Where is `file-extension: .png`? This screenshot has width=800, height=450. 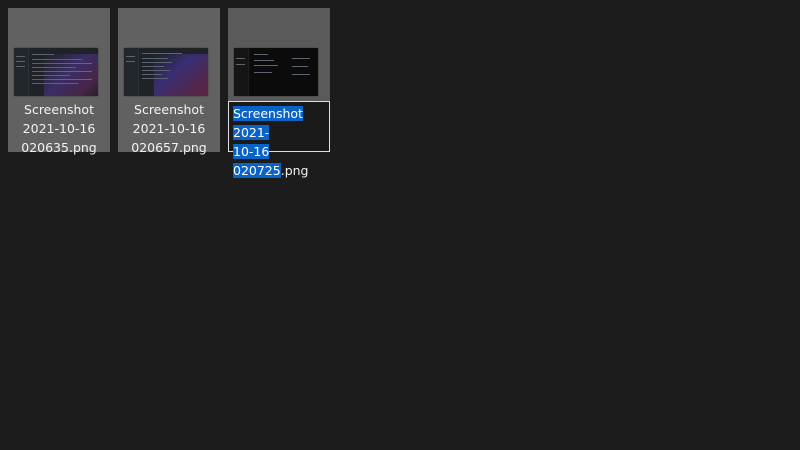
file-extension: .png is located at coordinates (294, 170).